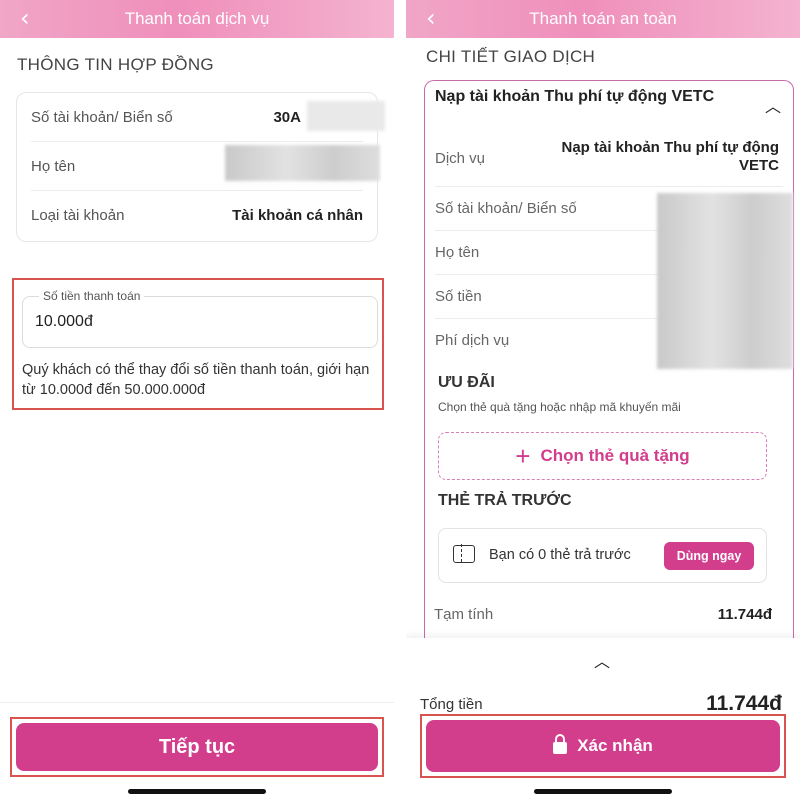 This screenshot has width=800, height=800. I want to click on section-title: CHI TIẾT GIAO DỊCH, so click(511, 56).